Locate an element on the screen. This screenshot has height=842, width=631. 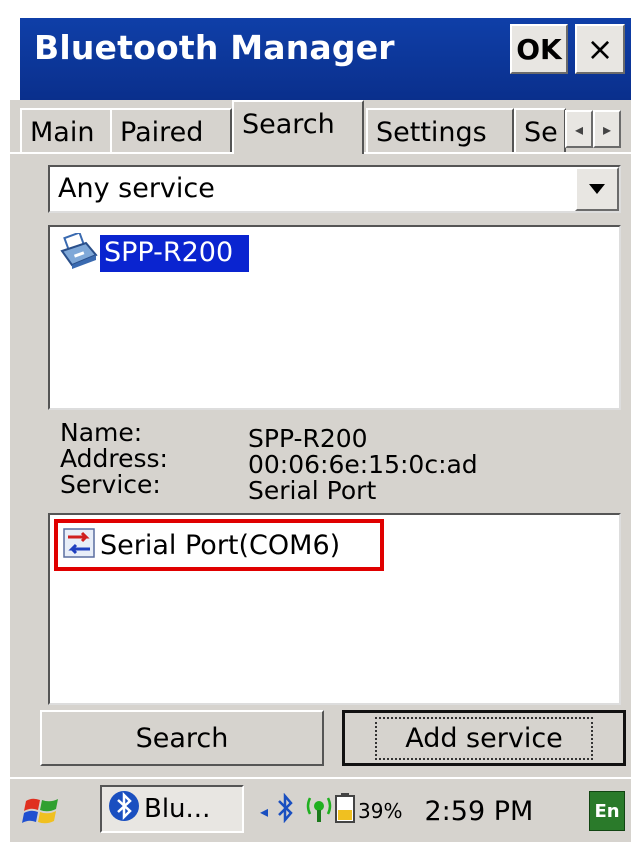
tab-main: Main is located at coordinates (66, 130).